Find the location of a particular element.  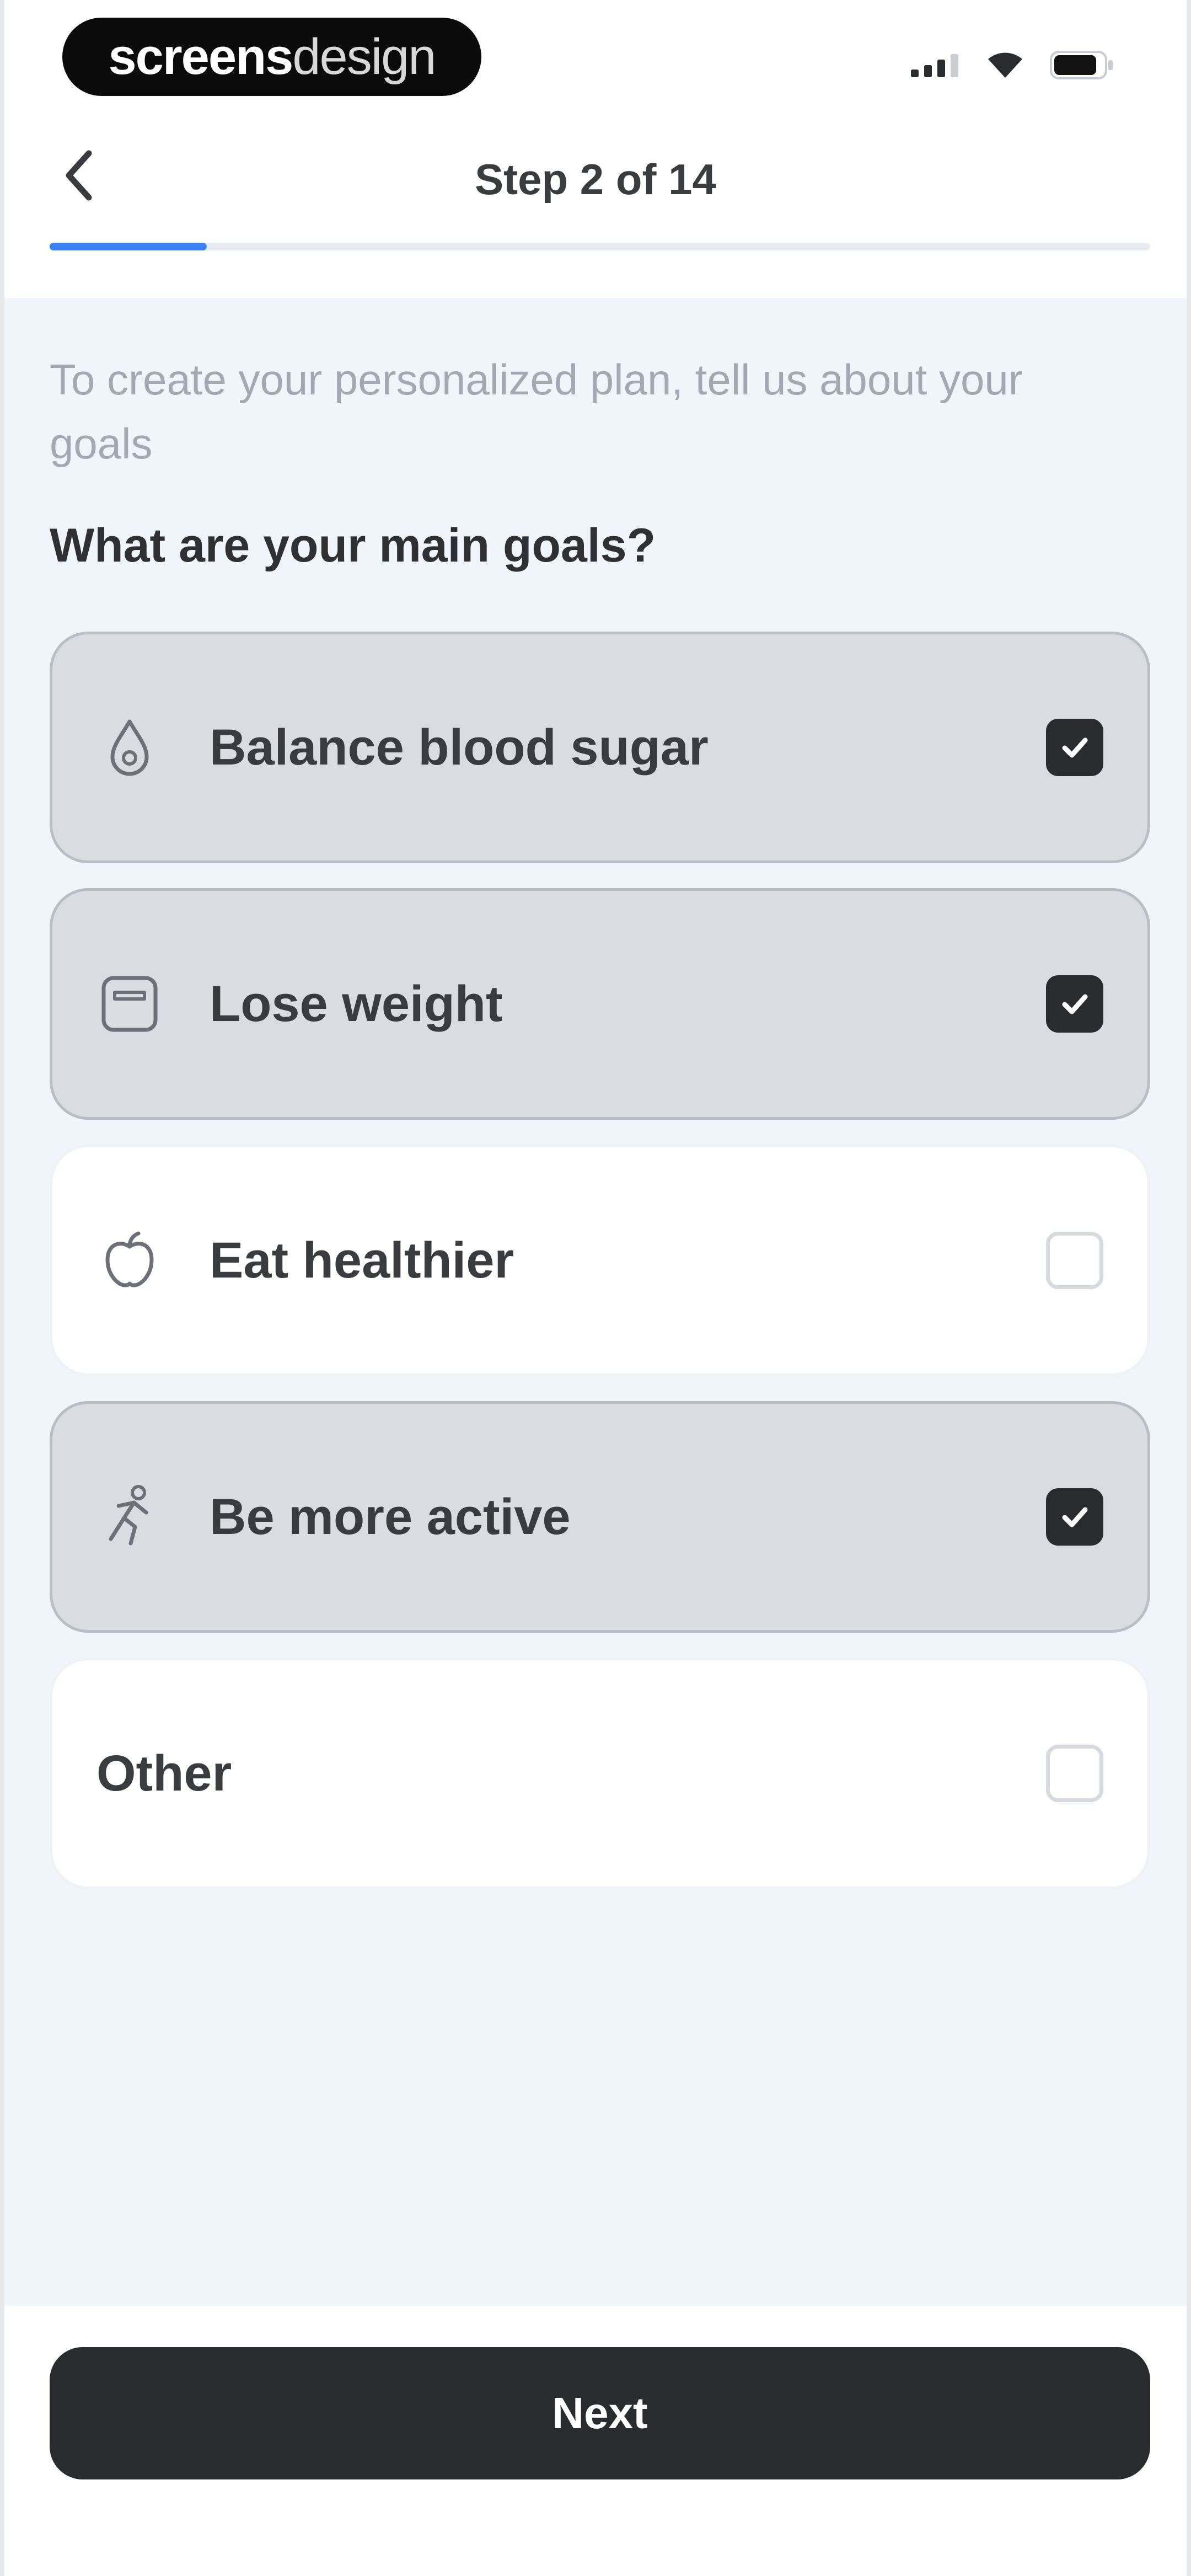

status-icons is located at coordinates (1013, 66).